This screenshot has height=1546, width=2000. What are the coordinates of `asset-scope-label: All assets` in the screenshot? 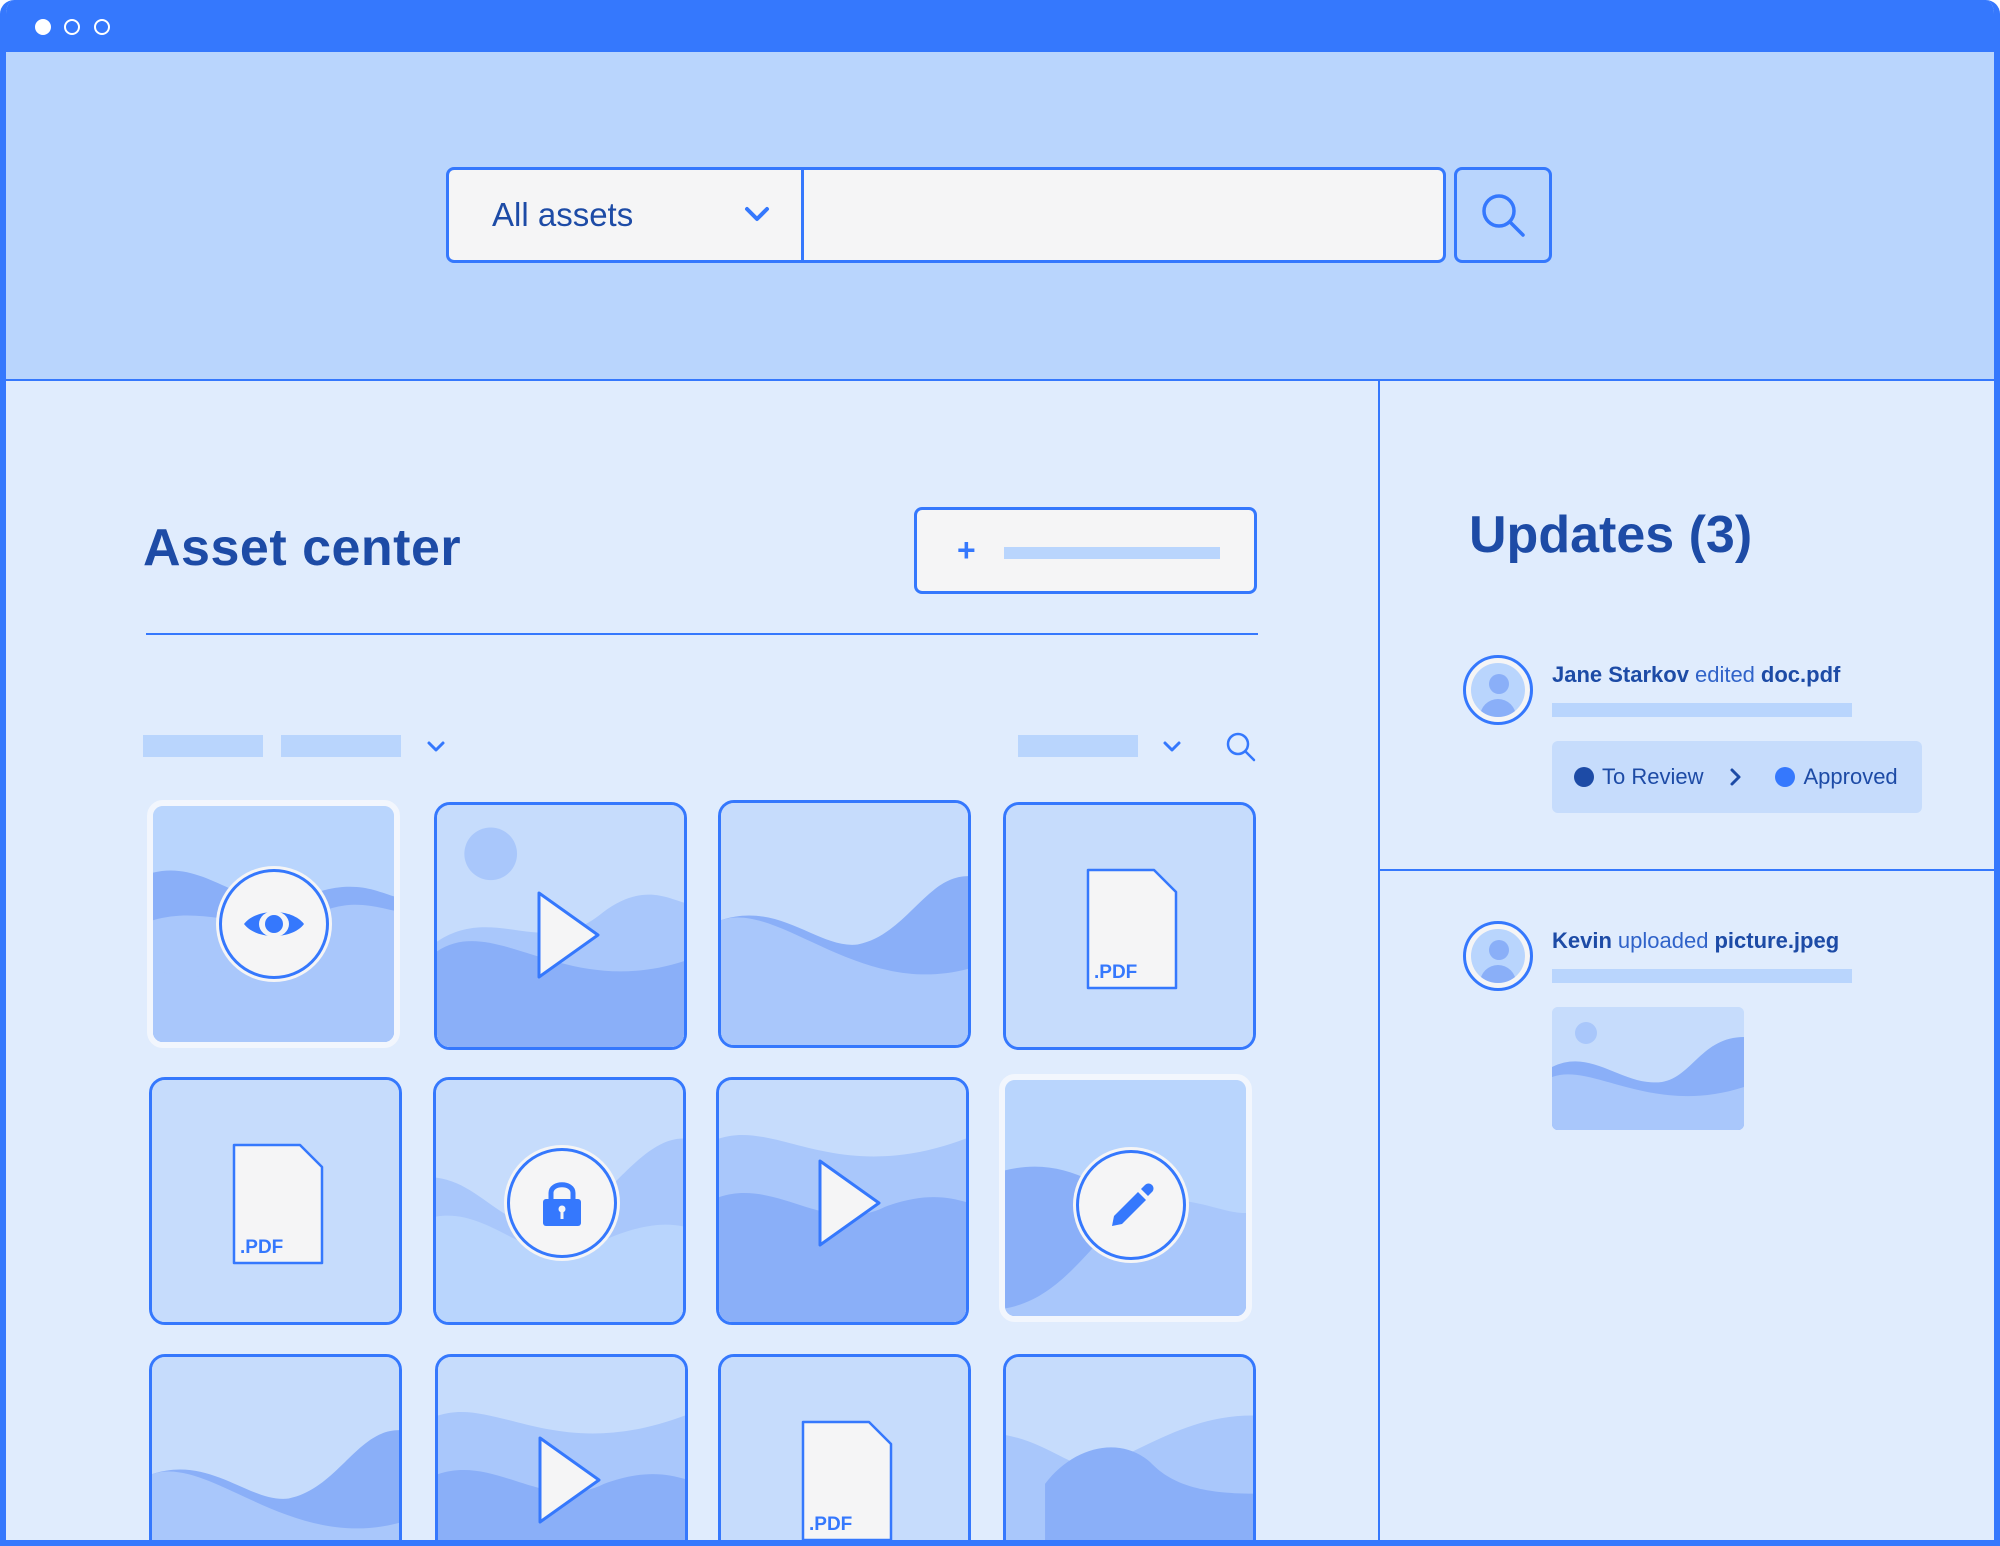 It's located at (563, 214).